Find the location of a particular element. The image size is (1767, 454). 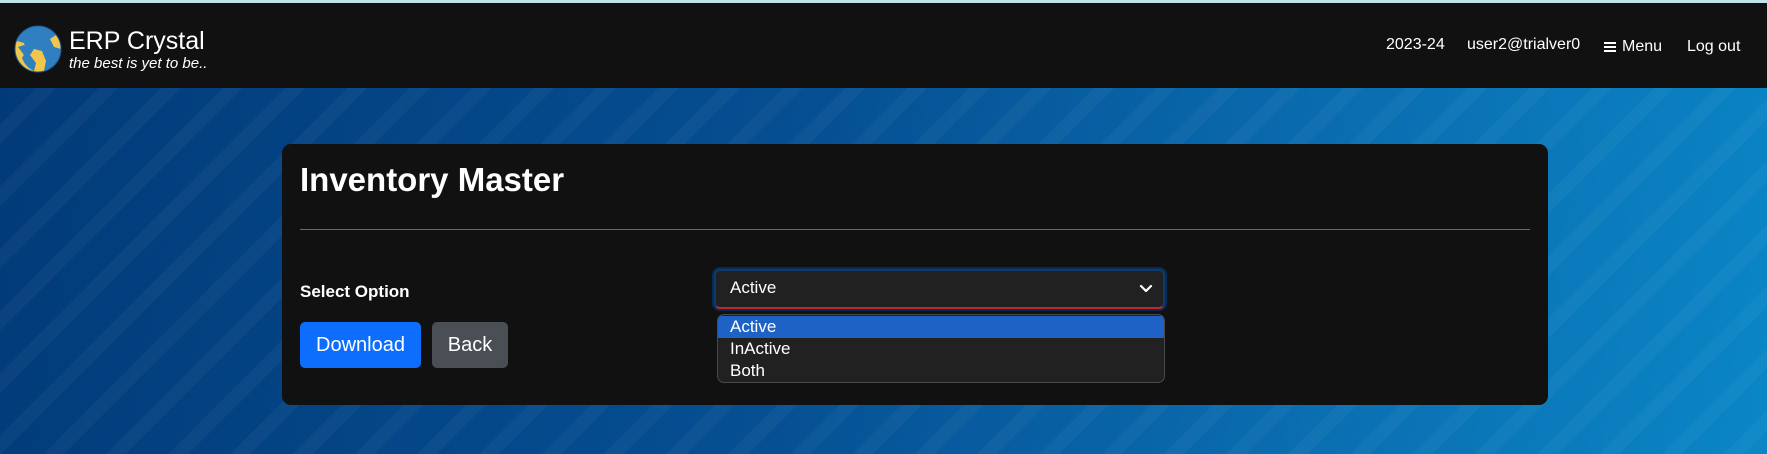

select-option-label: Select Option is located at coordinates (355, 291).